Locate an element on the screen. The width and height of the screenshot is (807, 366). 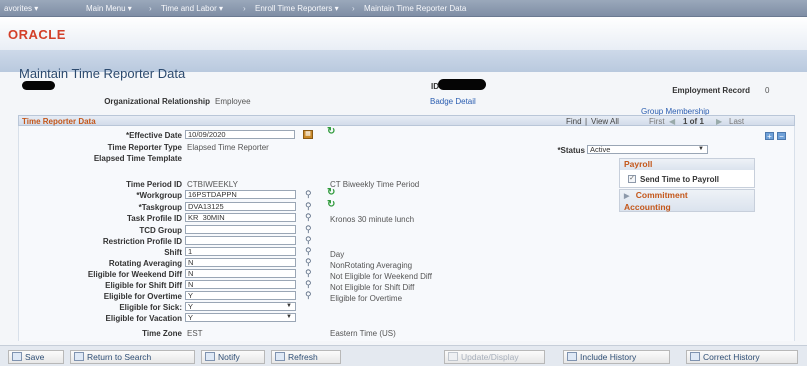
update-icon is located at coordinates (453, 356).